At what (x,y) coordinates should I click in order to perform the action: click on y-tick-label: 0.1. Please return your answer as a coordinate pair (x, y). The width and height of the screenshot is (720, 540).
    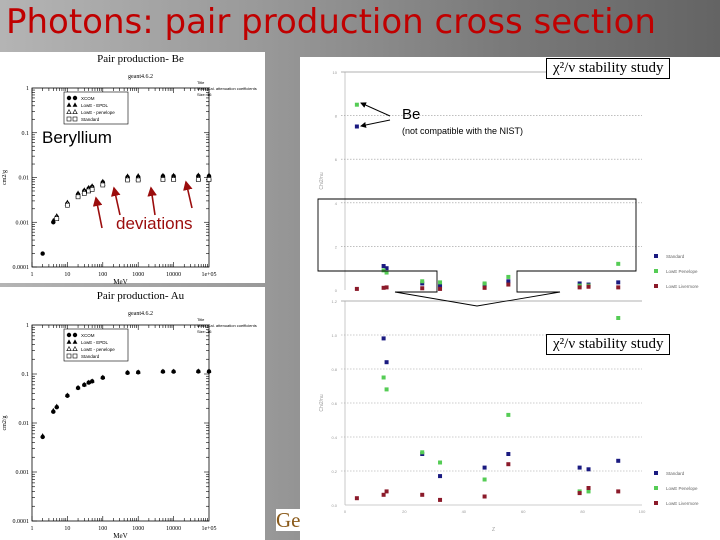
    Looking at the image, I should click on (26, 375).